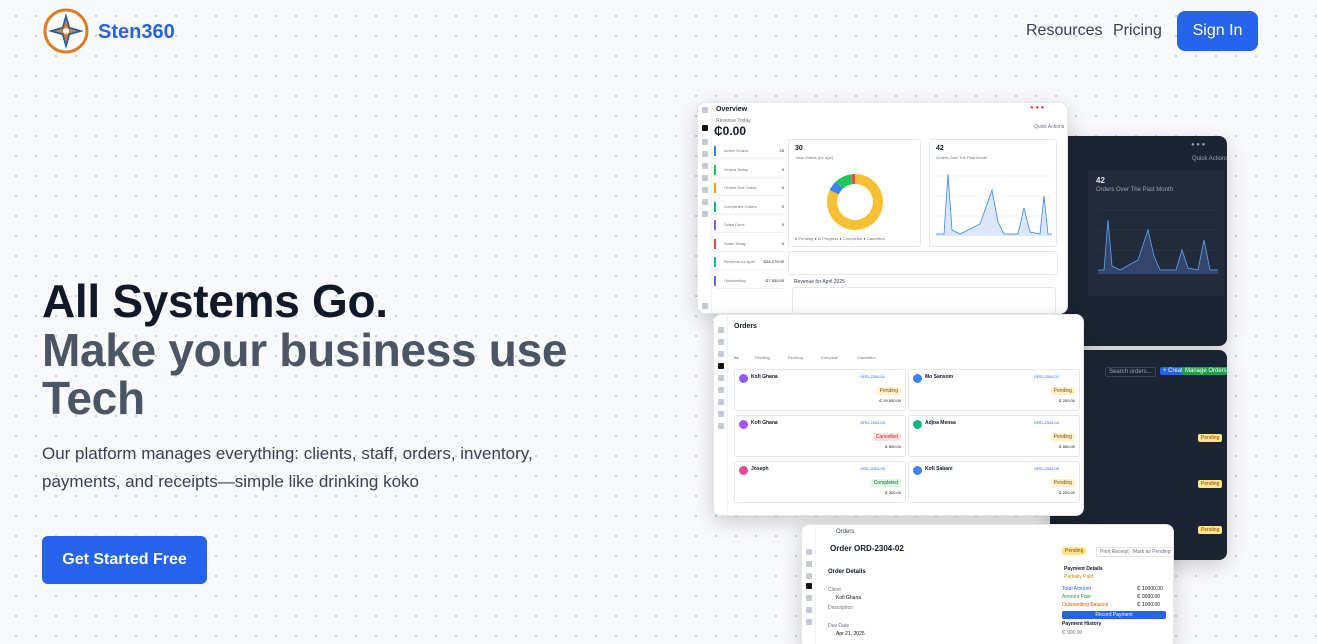 The image size is (1317, 644). Describe the element at coordinates (1151, 552) in the screenshot. I see `mark-status-button: Mark as Pending` at that location.